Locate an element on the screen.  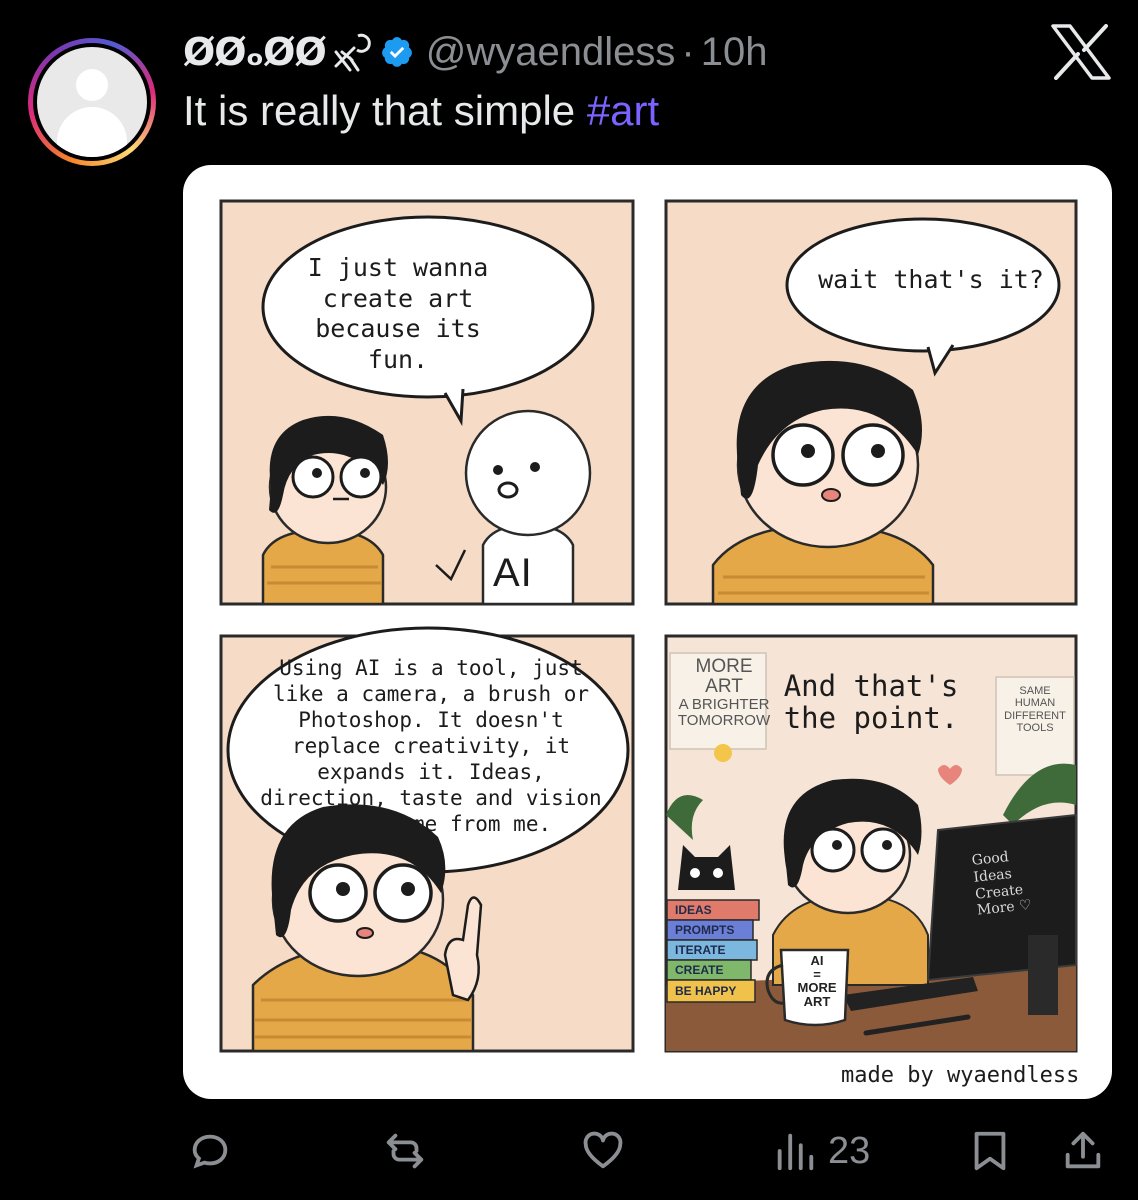
views-chart-icon is located at coordinates (795, 1152).